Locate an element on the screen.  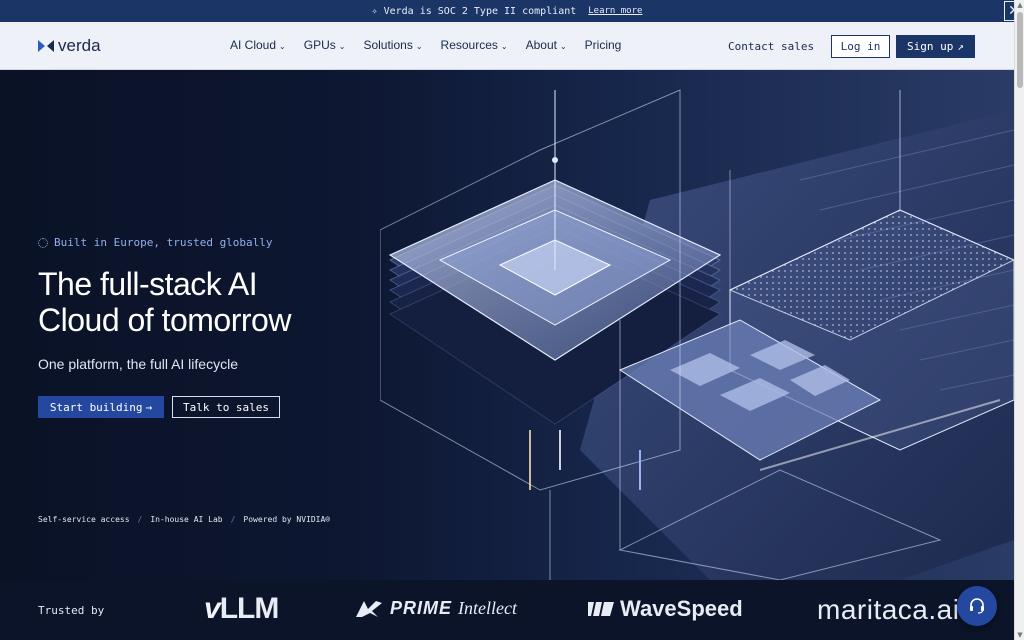
hero-title-line1: The full-stack AI is located at coordinates (148, 284).